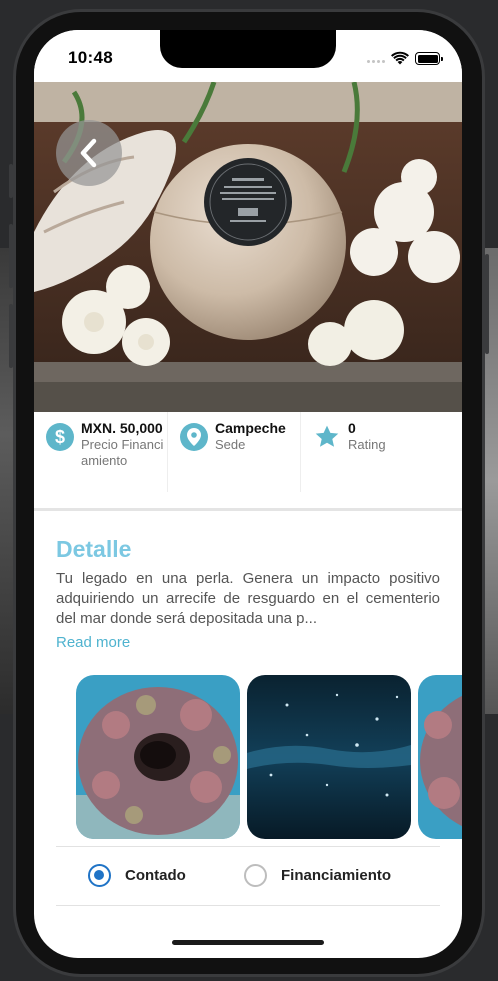  Describe the element at coordinates (400, 58) in the screenshot. I see `wifi-icon` at that location.